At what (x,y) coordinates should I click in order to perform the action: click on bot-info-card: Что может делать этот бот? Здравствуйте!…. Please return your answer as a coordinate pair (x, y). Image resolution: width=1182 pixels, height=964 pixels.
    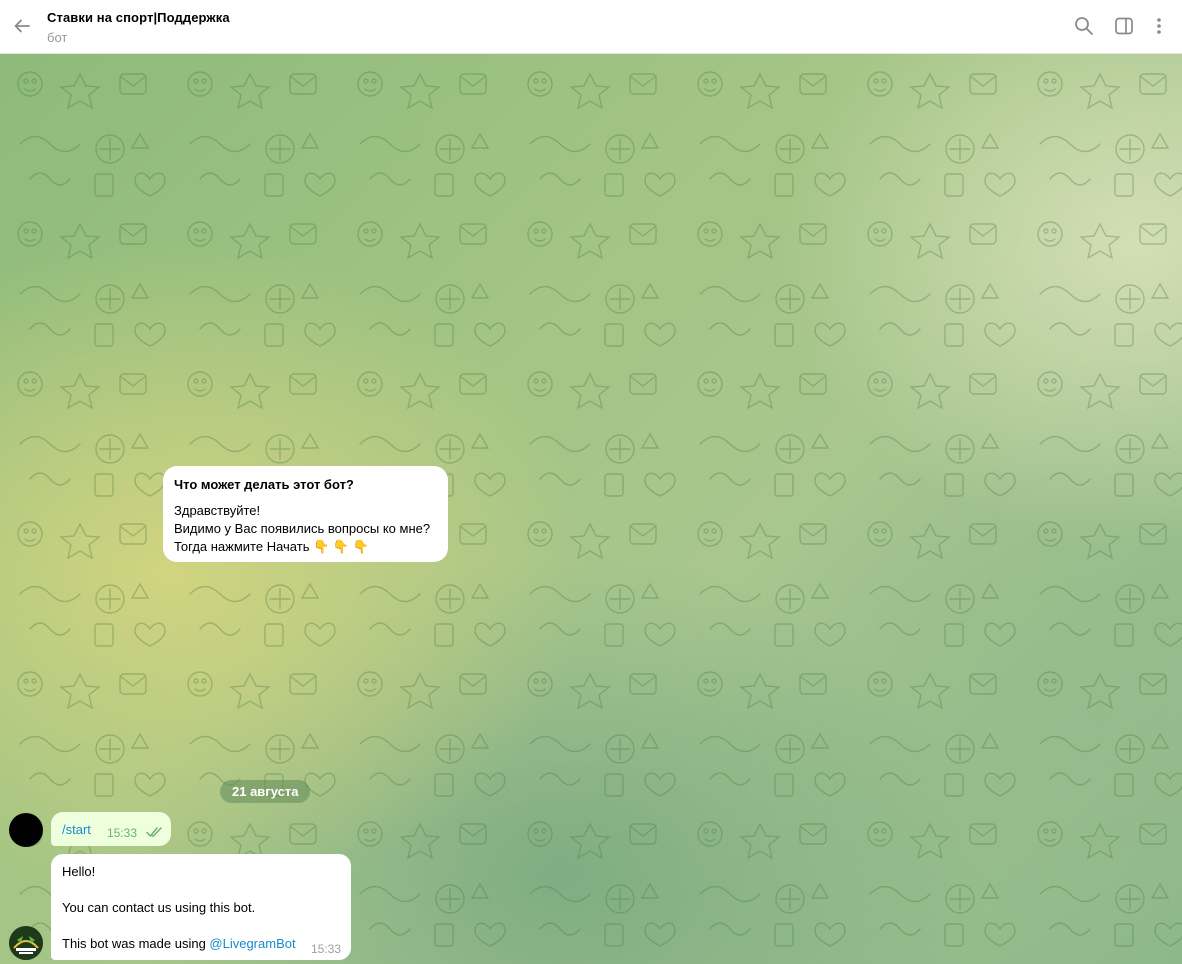
    Looking at the image, I should click on (305, 514).